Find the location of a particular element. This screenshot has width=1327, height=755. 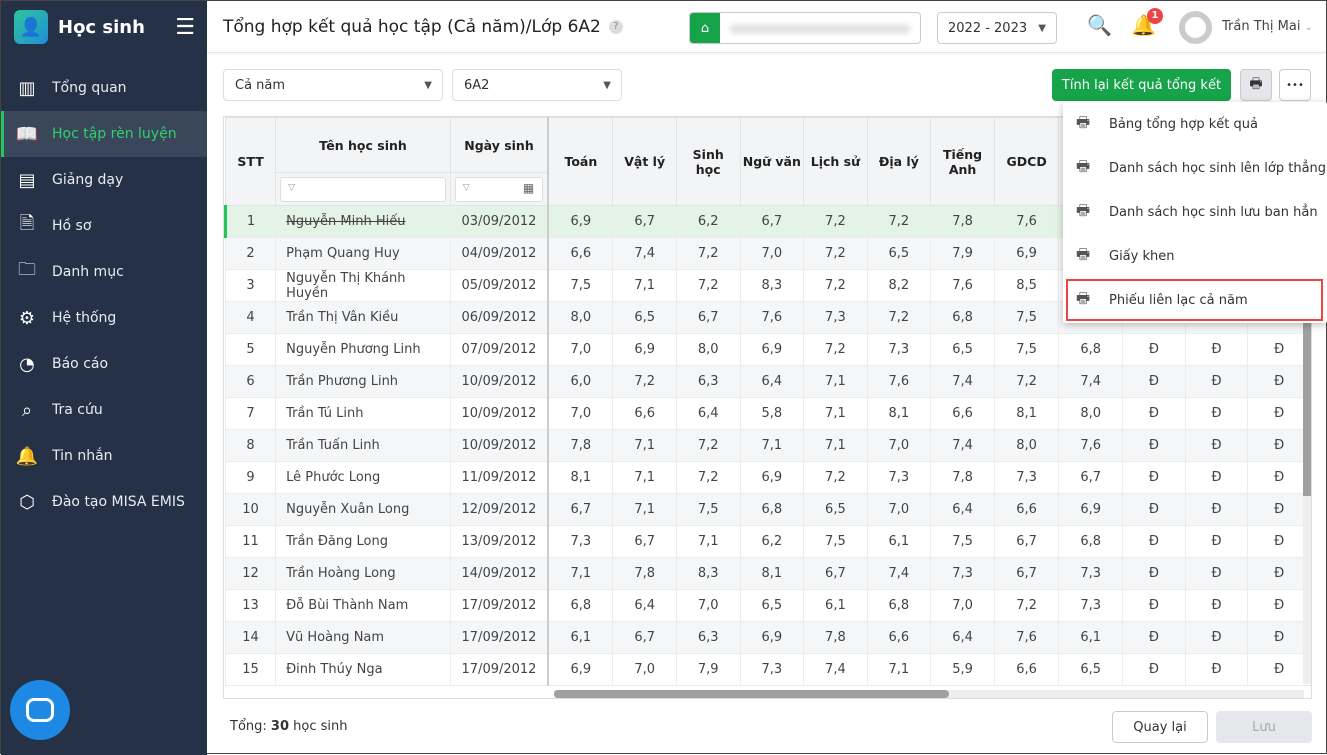

table-cell: 6,2 is located at coordinates (772, 541).